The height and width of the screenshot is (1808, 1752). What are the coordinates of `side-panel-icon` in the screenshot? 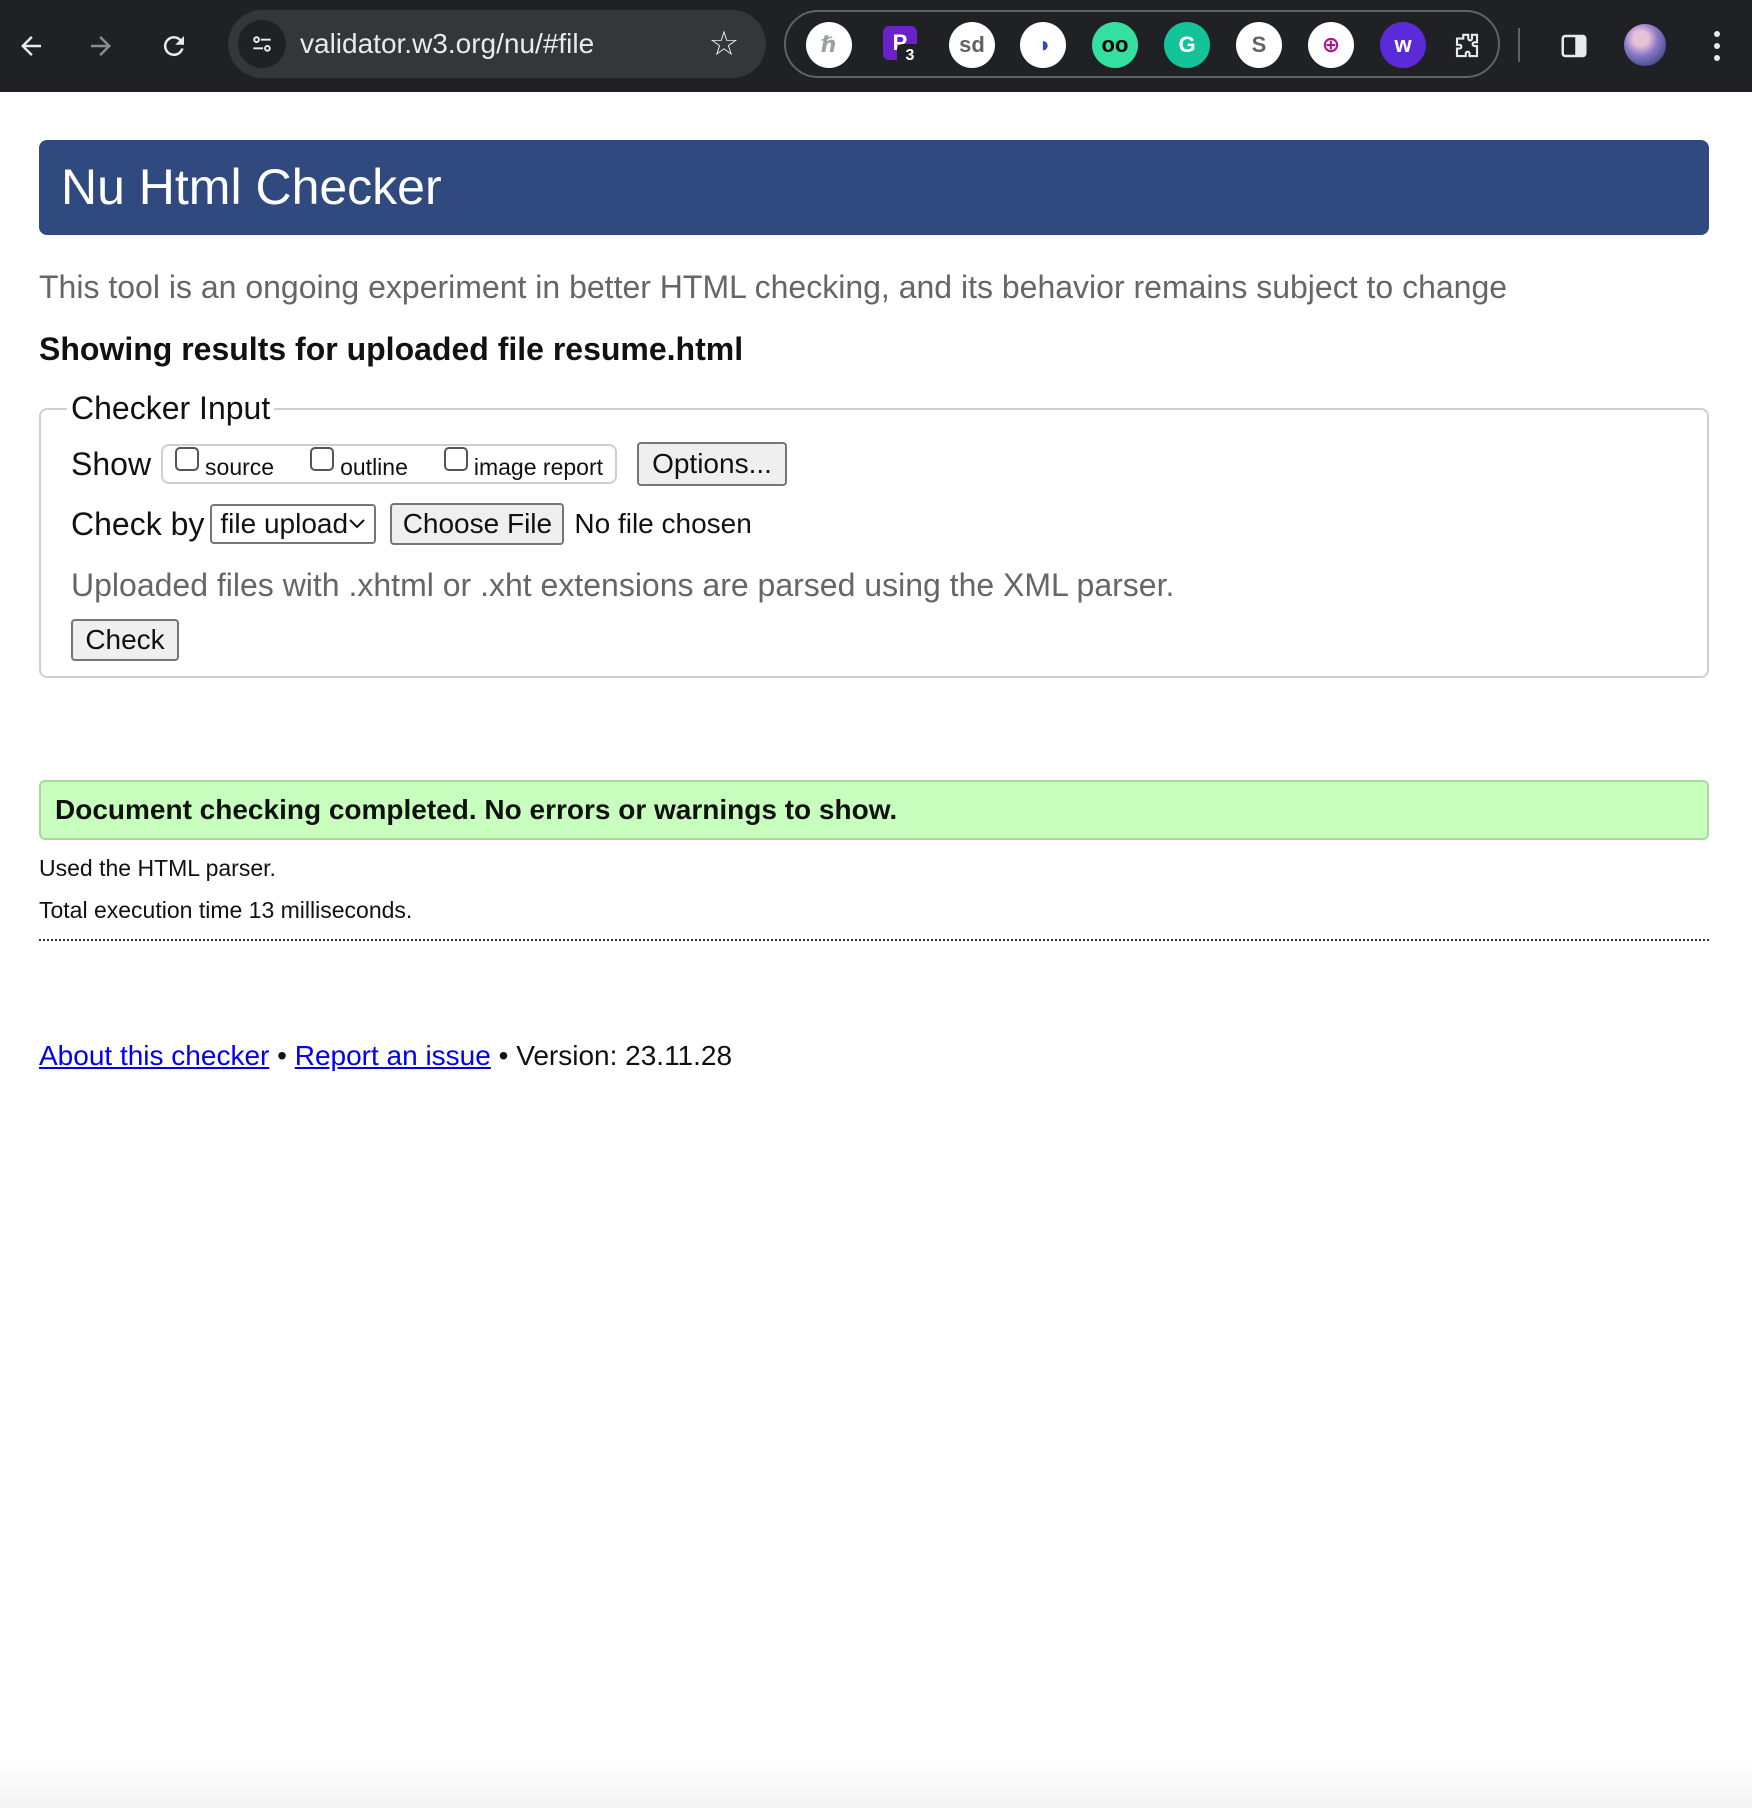 It's located at (1574, 46).